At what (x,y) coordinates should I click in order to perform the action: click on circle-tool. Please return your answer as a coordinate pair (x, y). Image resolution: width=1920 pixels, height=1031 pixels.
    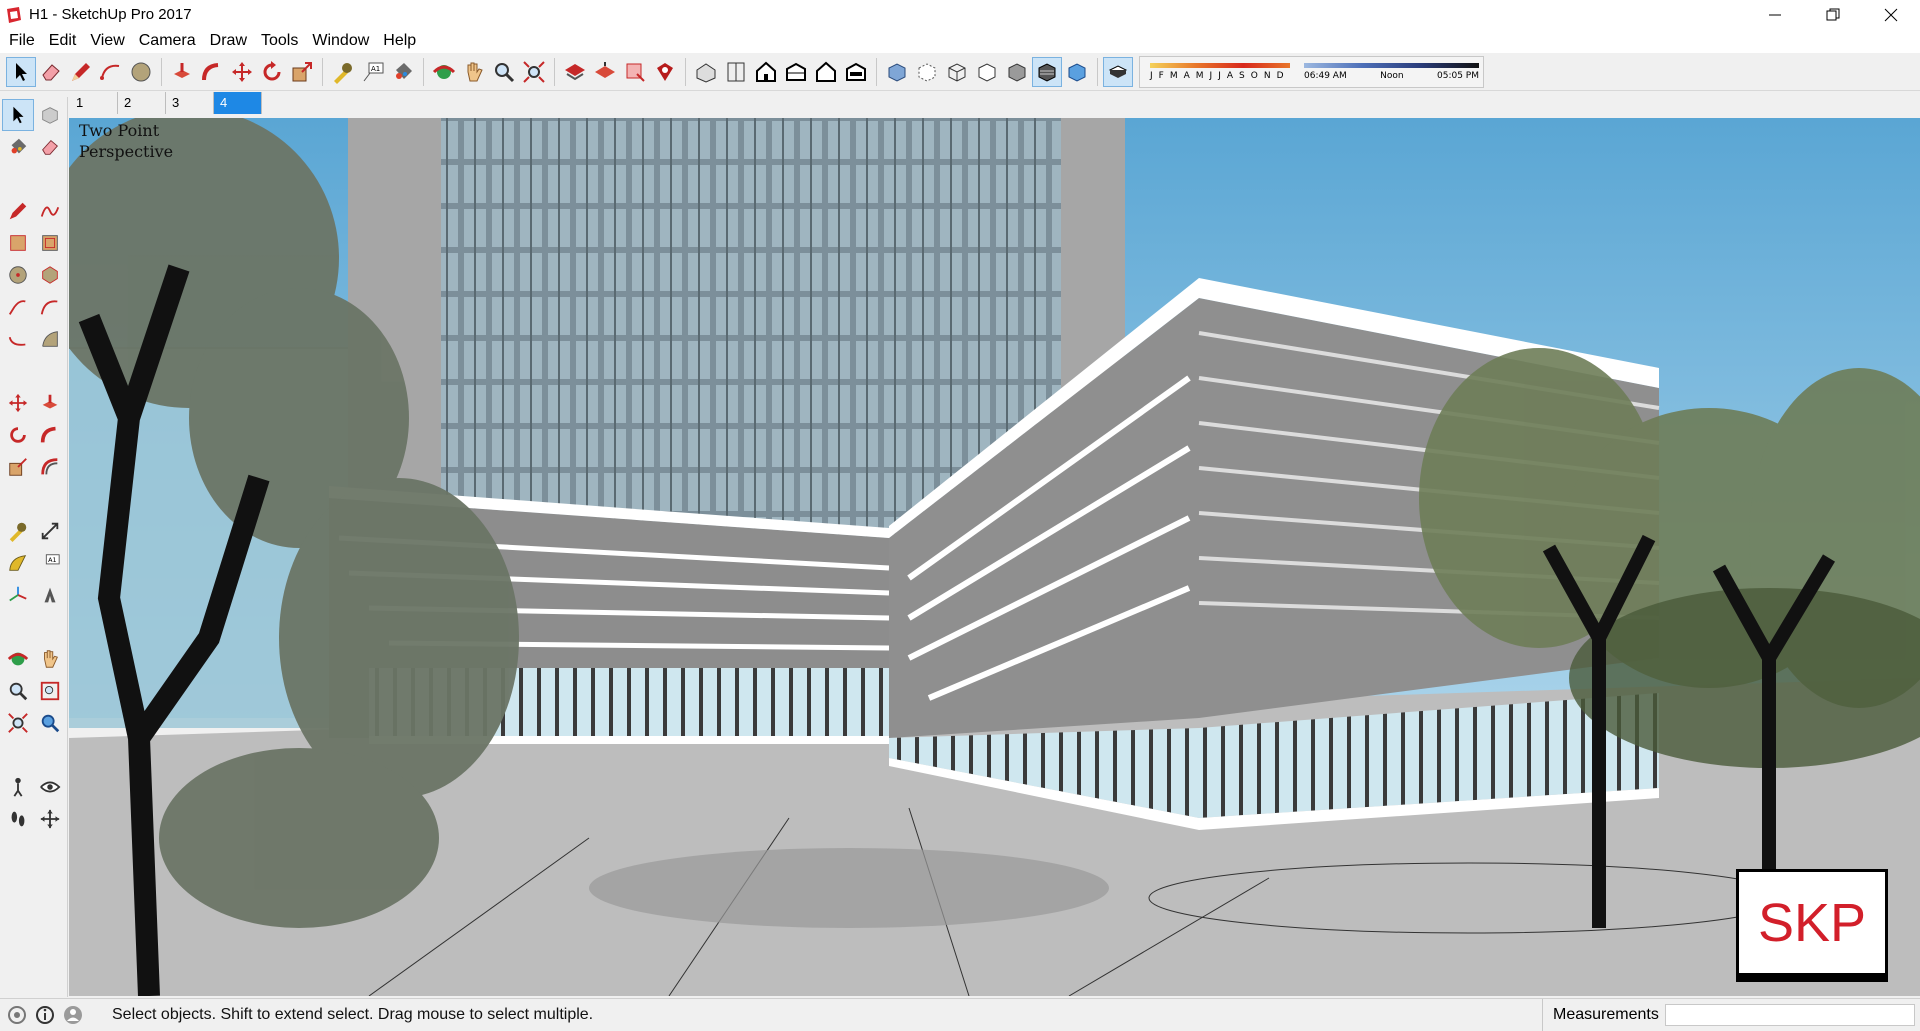
    Looking at the image, I should click on (18, 275).